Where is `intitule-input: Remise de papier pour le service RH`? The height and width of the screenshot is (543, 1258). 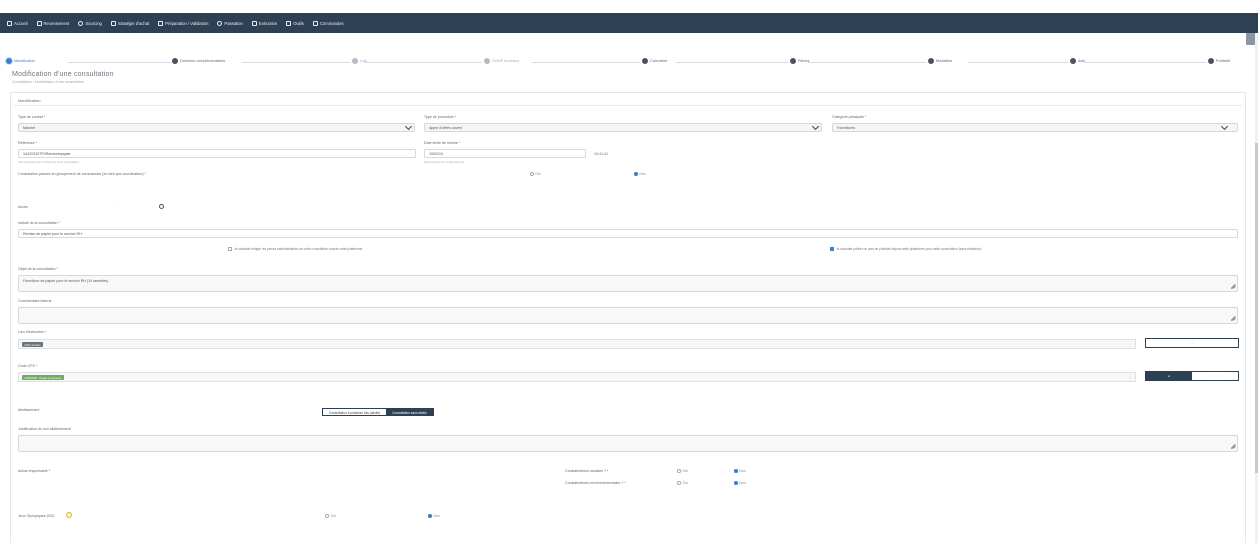 intitule-input: Remise de papier pour le service RH is located at coordinates (628, 233).